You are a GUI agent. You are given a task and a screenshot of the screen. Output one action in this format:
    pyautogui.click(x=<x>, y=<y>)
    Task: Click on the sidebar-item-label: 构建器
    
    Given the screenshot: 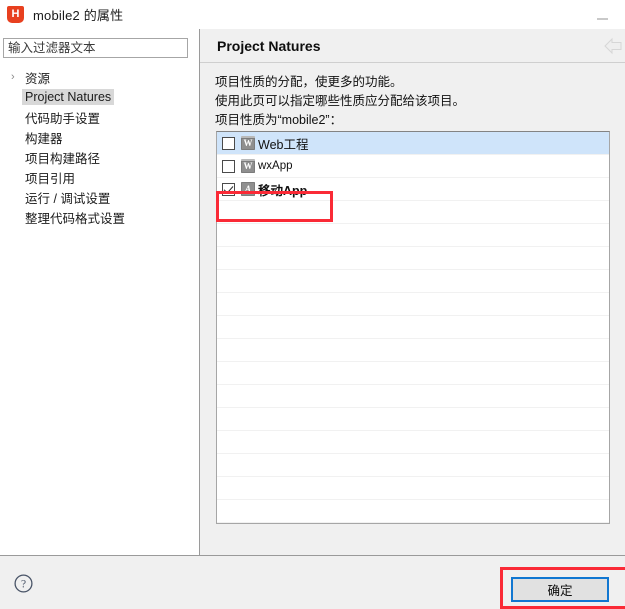 What is the action you would take?
    pyautogui.click(x=44, y=138)
    